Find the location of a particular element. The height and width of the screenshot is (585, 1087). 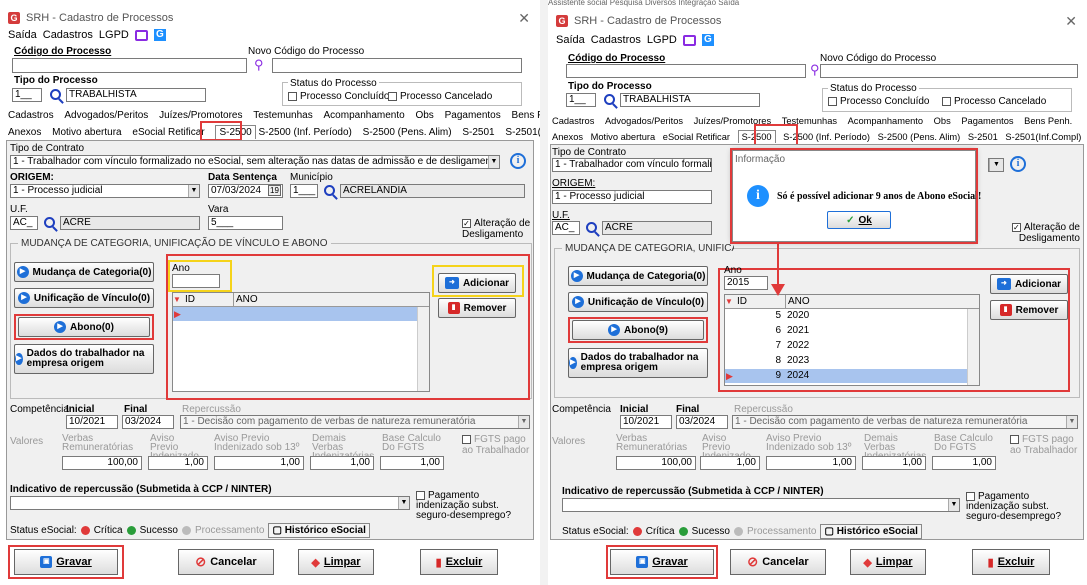

calendar-icon: 19 is located at coordinates (274, 190).